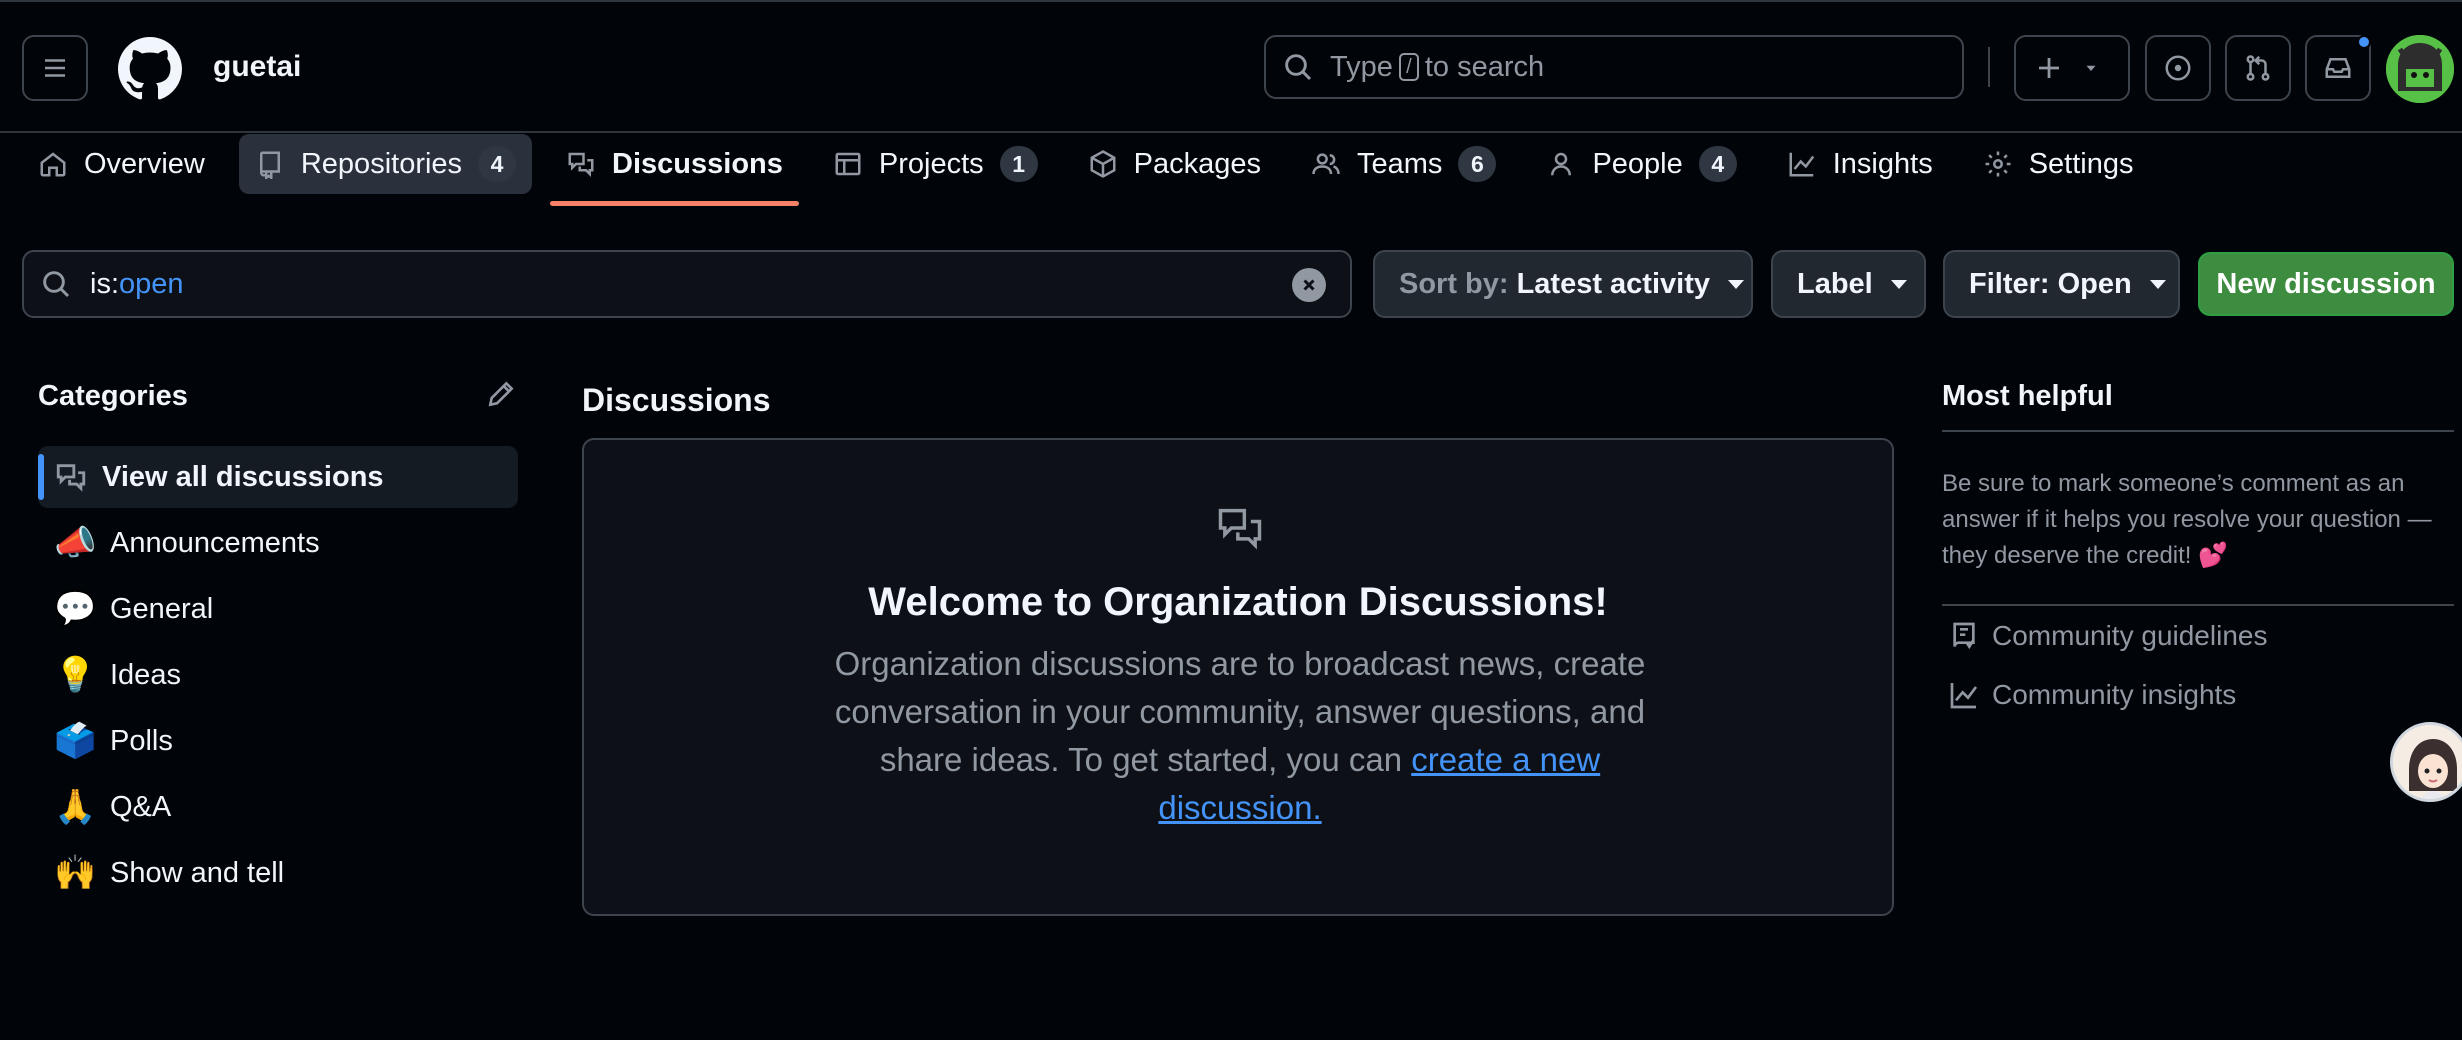 The width and height of the screenshot is (2462, 1040). I want to click on new-discussion-button: New discussion, so click(2326, 284).